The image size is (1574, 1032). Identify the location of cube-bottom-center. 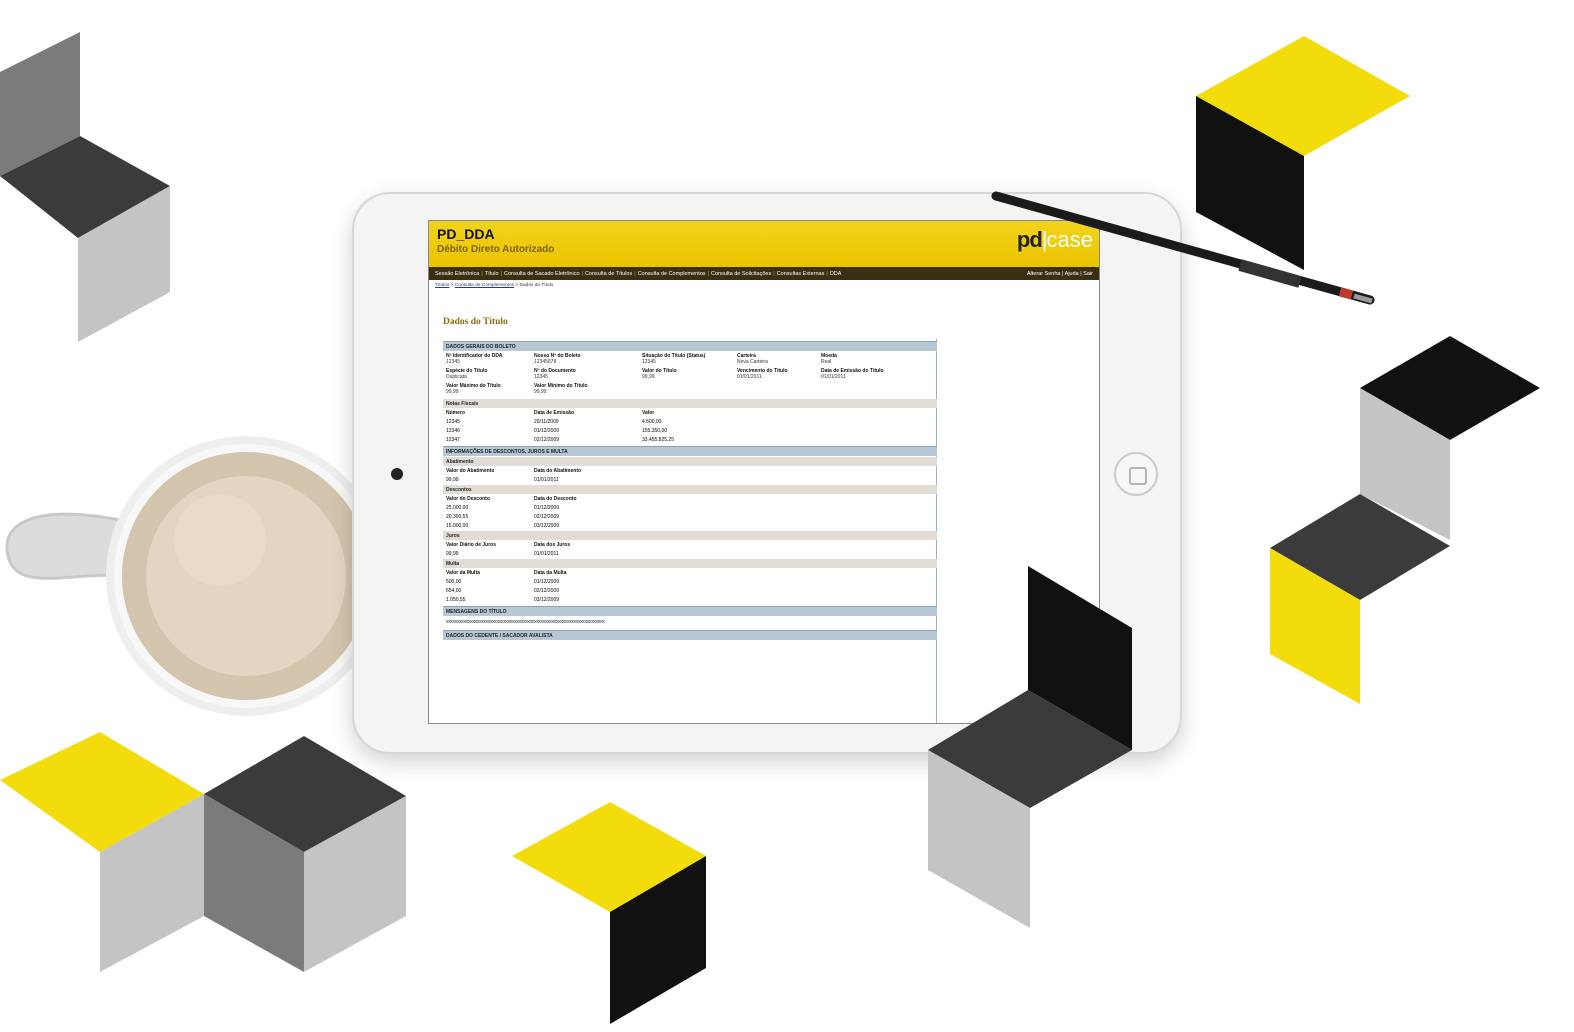
(609, 913).